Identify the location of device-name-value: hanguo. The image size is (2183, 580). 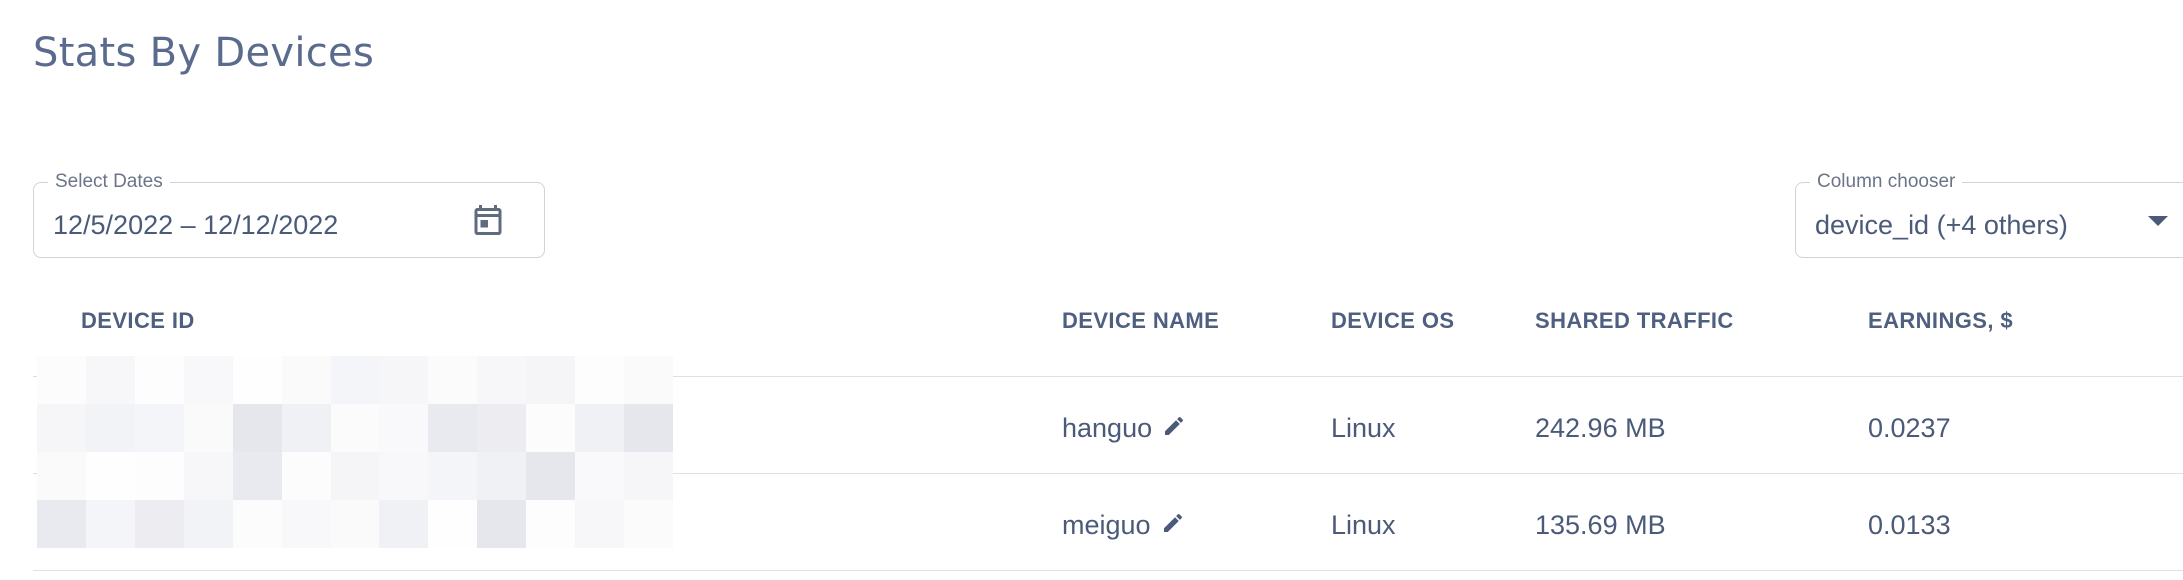
(1107, 428).